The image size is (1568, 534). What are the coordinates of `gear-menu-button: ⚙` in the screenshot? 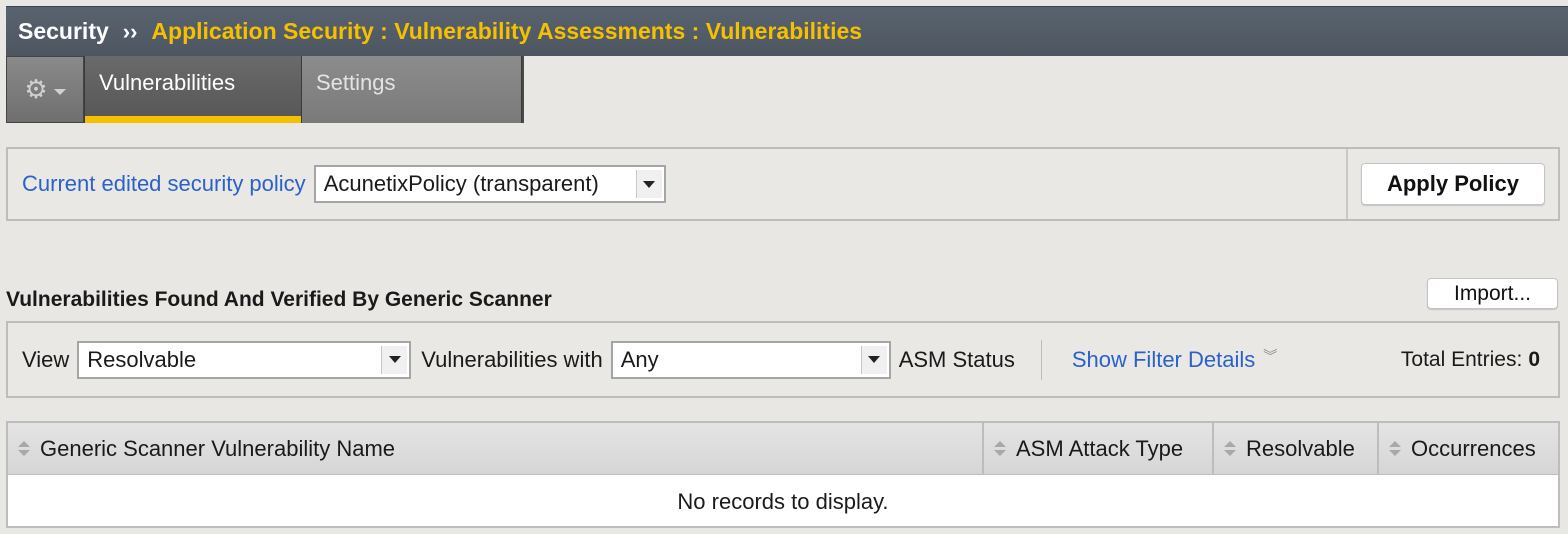 It's located at (45, 89).